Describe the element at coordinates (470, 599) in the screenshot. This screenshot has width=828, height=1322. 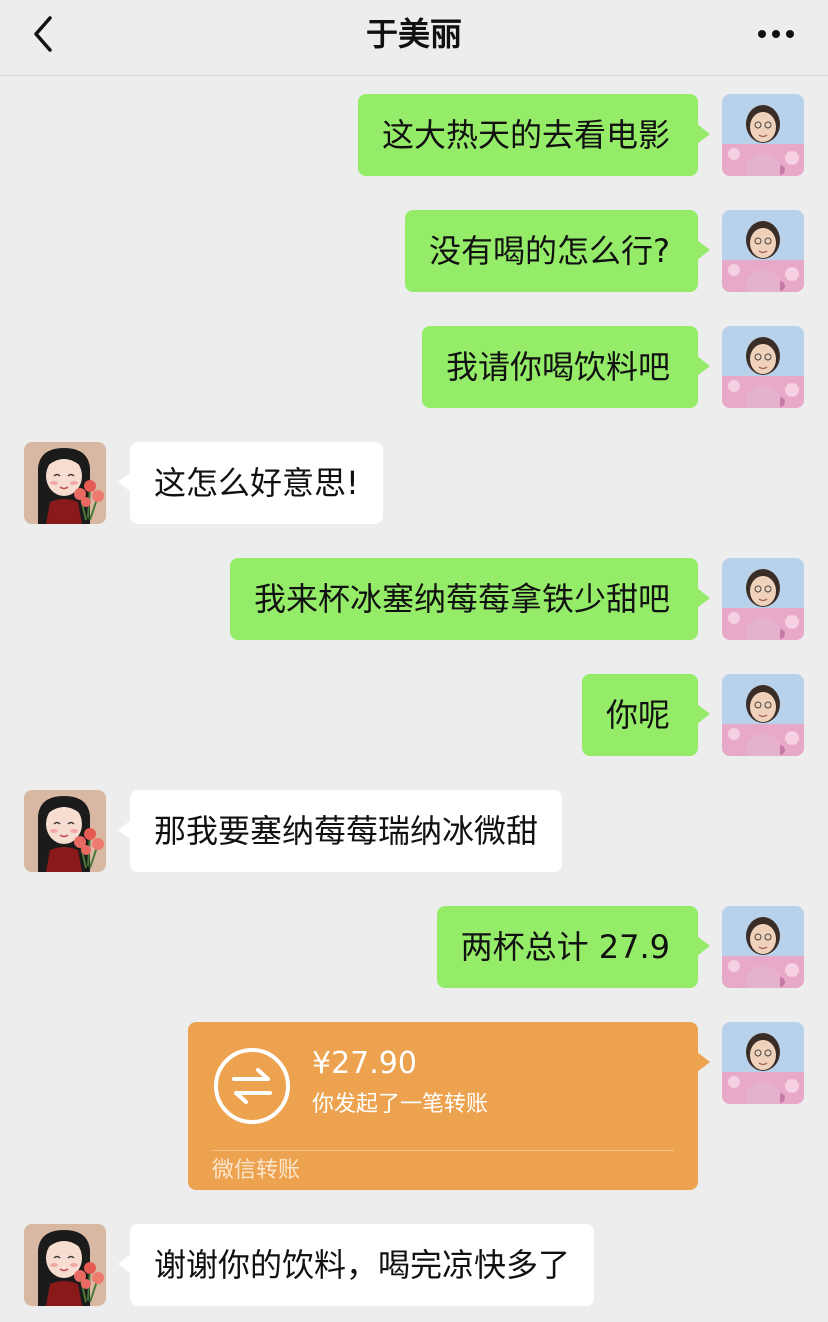
I see `message-bubble-outgoing: 我来杯冰塞纳莓莓拿铁少甜吧` at that location.